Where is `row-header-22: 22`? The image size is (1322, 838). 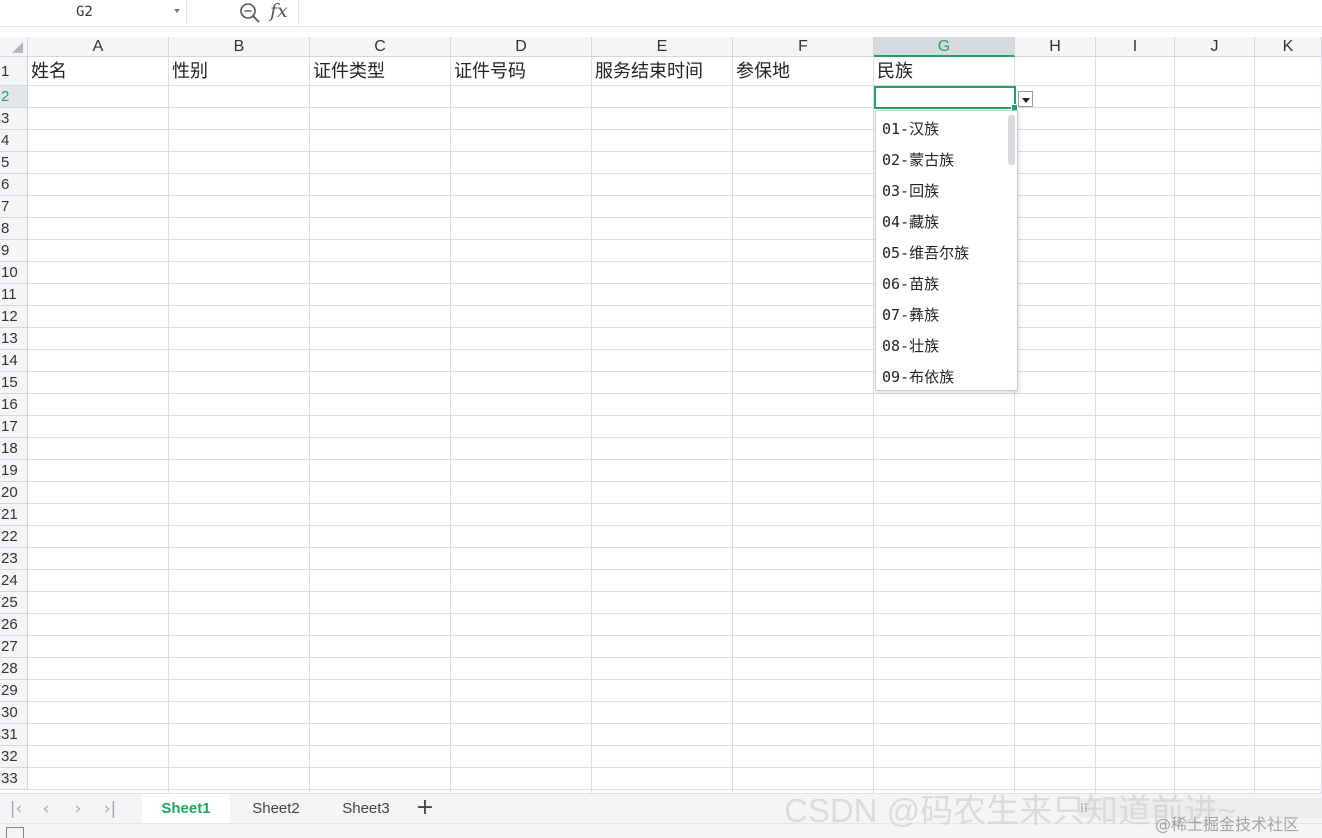 row-header-22: 22 is located at coordinates (14, 537).